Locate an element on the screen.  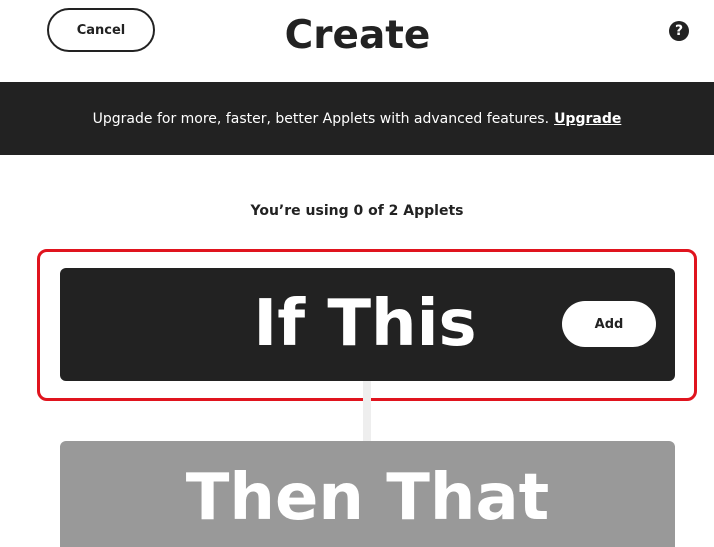
cancel-button: Cancel is located at coordinates (101, 30).